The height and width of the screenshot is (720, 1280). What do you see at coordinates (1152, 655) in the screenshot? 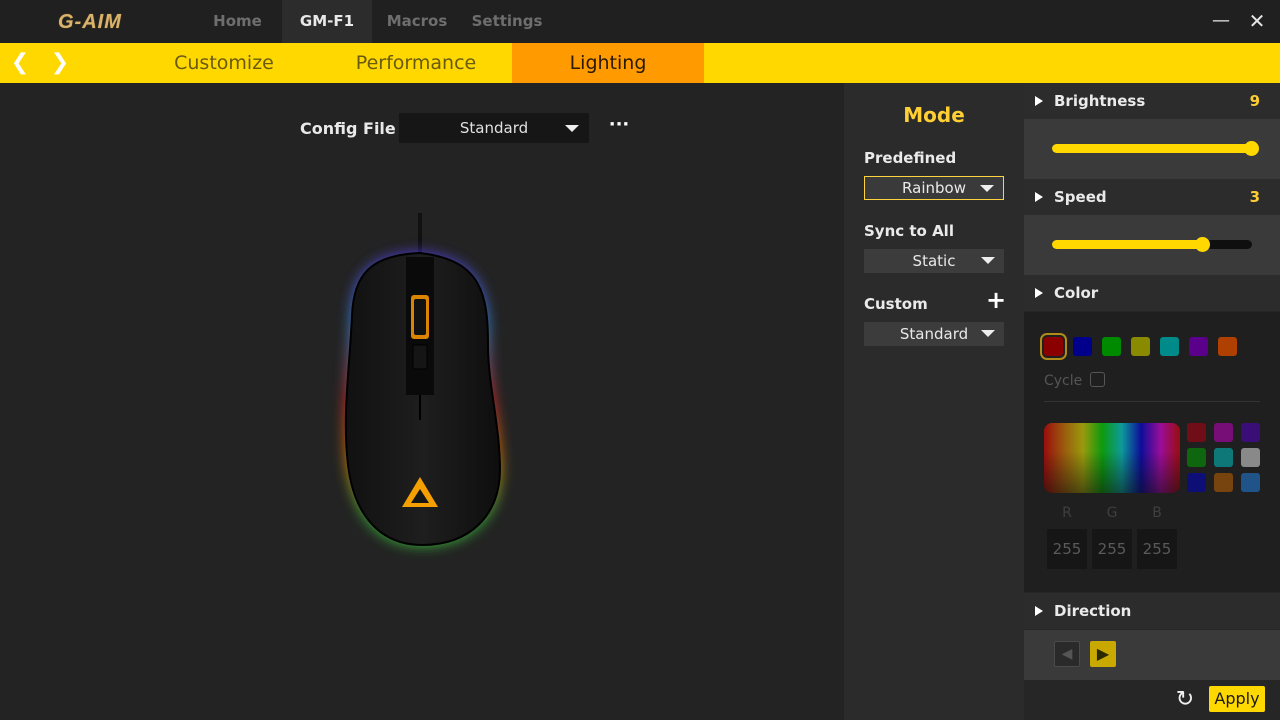
I see `direction-body: ◀ ▶` at bounding box center [1152, 655].